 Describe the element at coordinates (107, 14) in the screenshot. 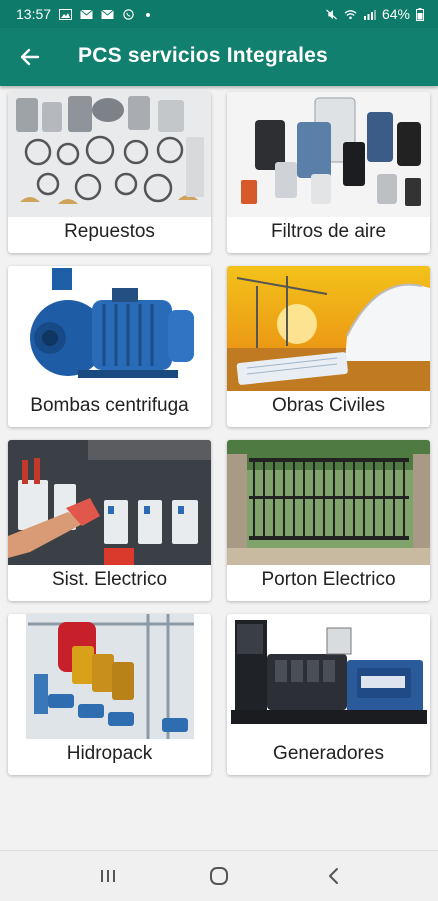

I see `email-icon` at that location.